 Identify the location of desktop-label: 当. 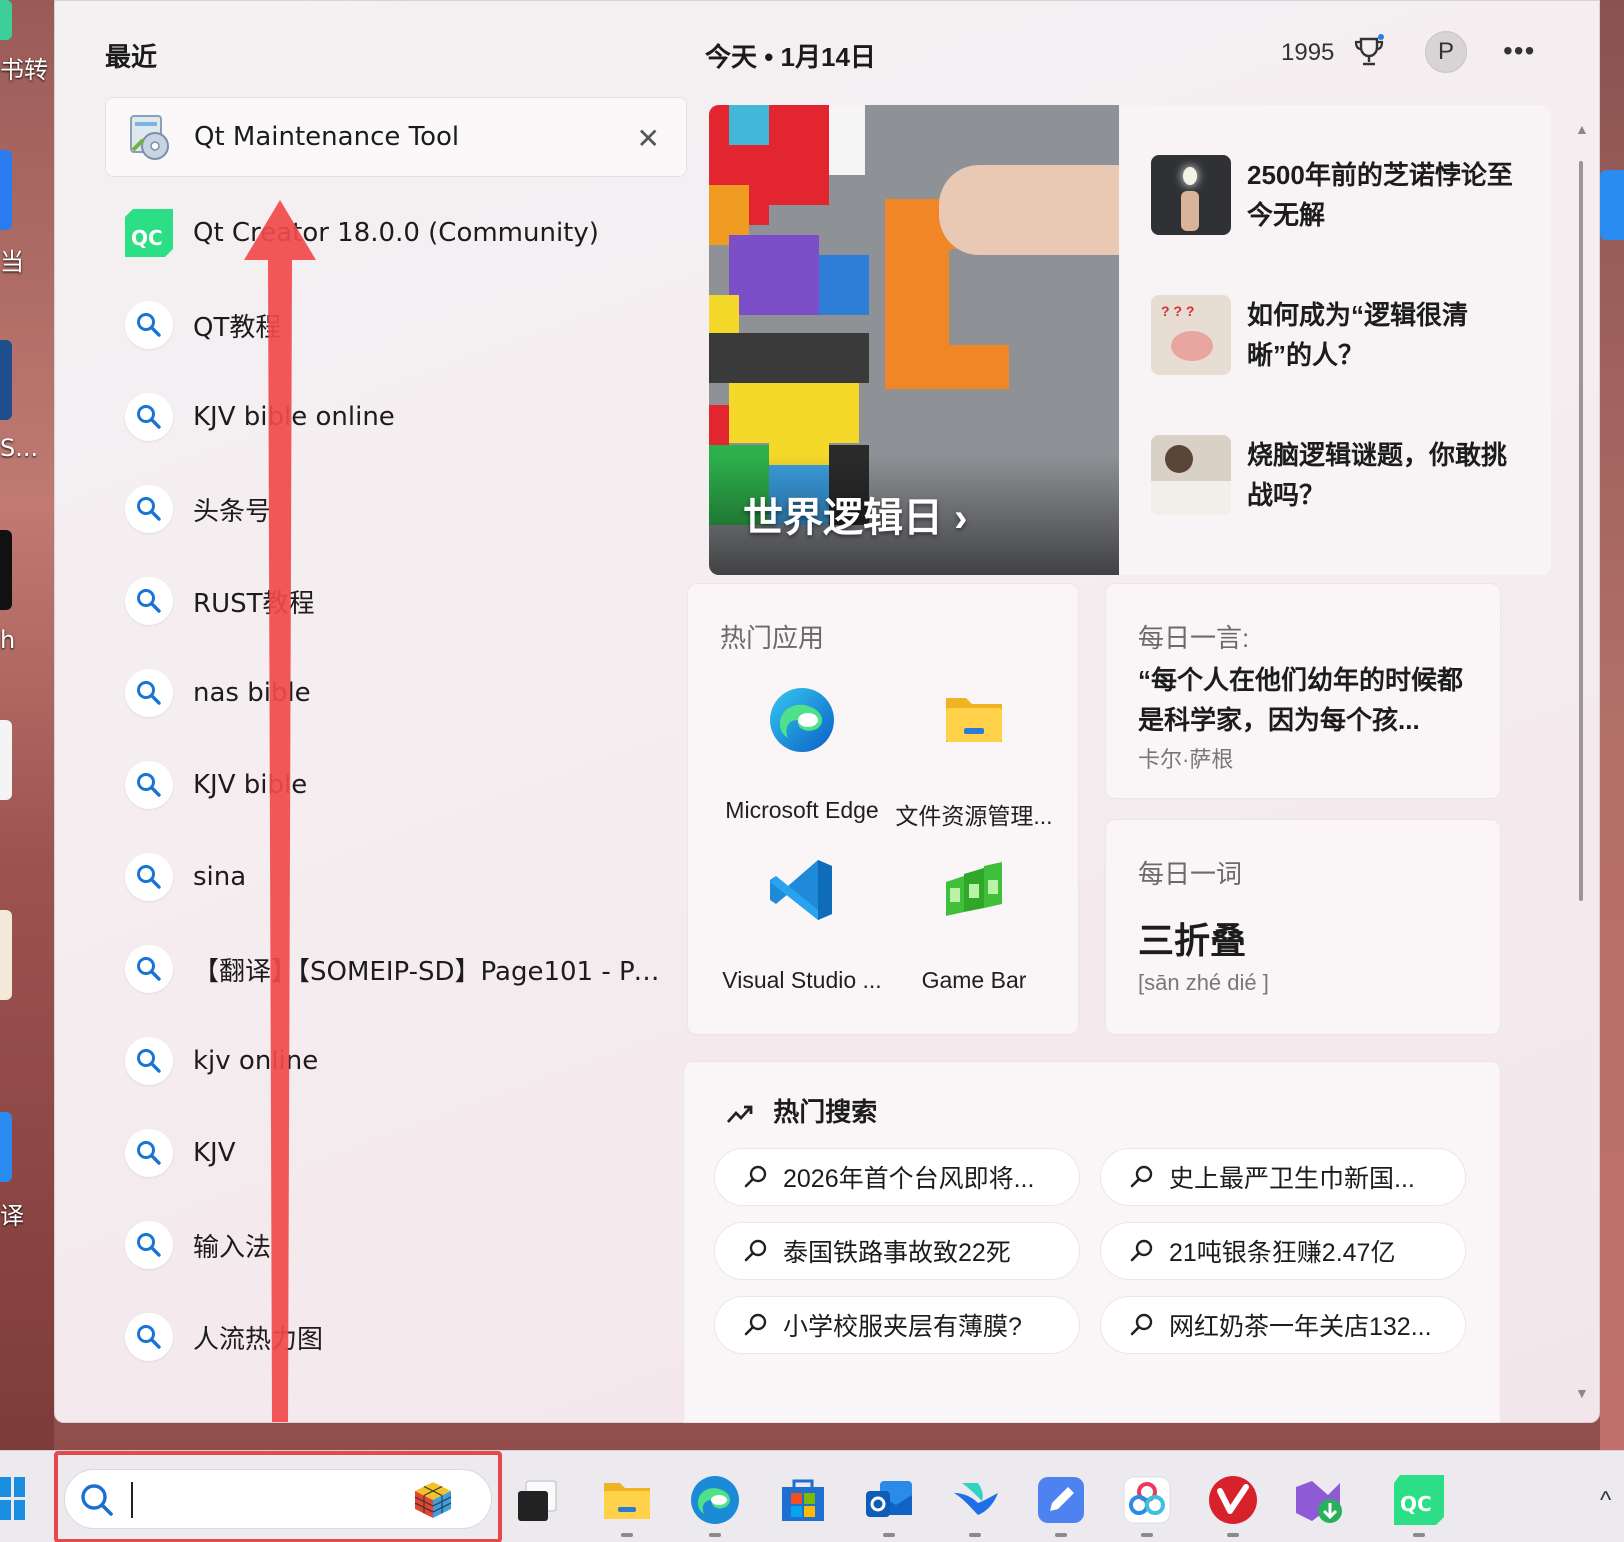
(12, 262).